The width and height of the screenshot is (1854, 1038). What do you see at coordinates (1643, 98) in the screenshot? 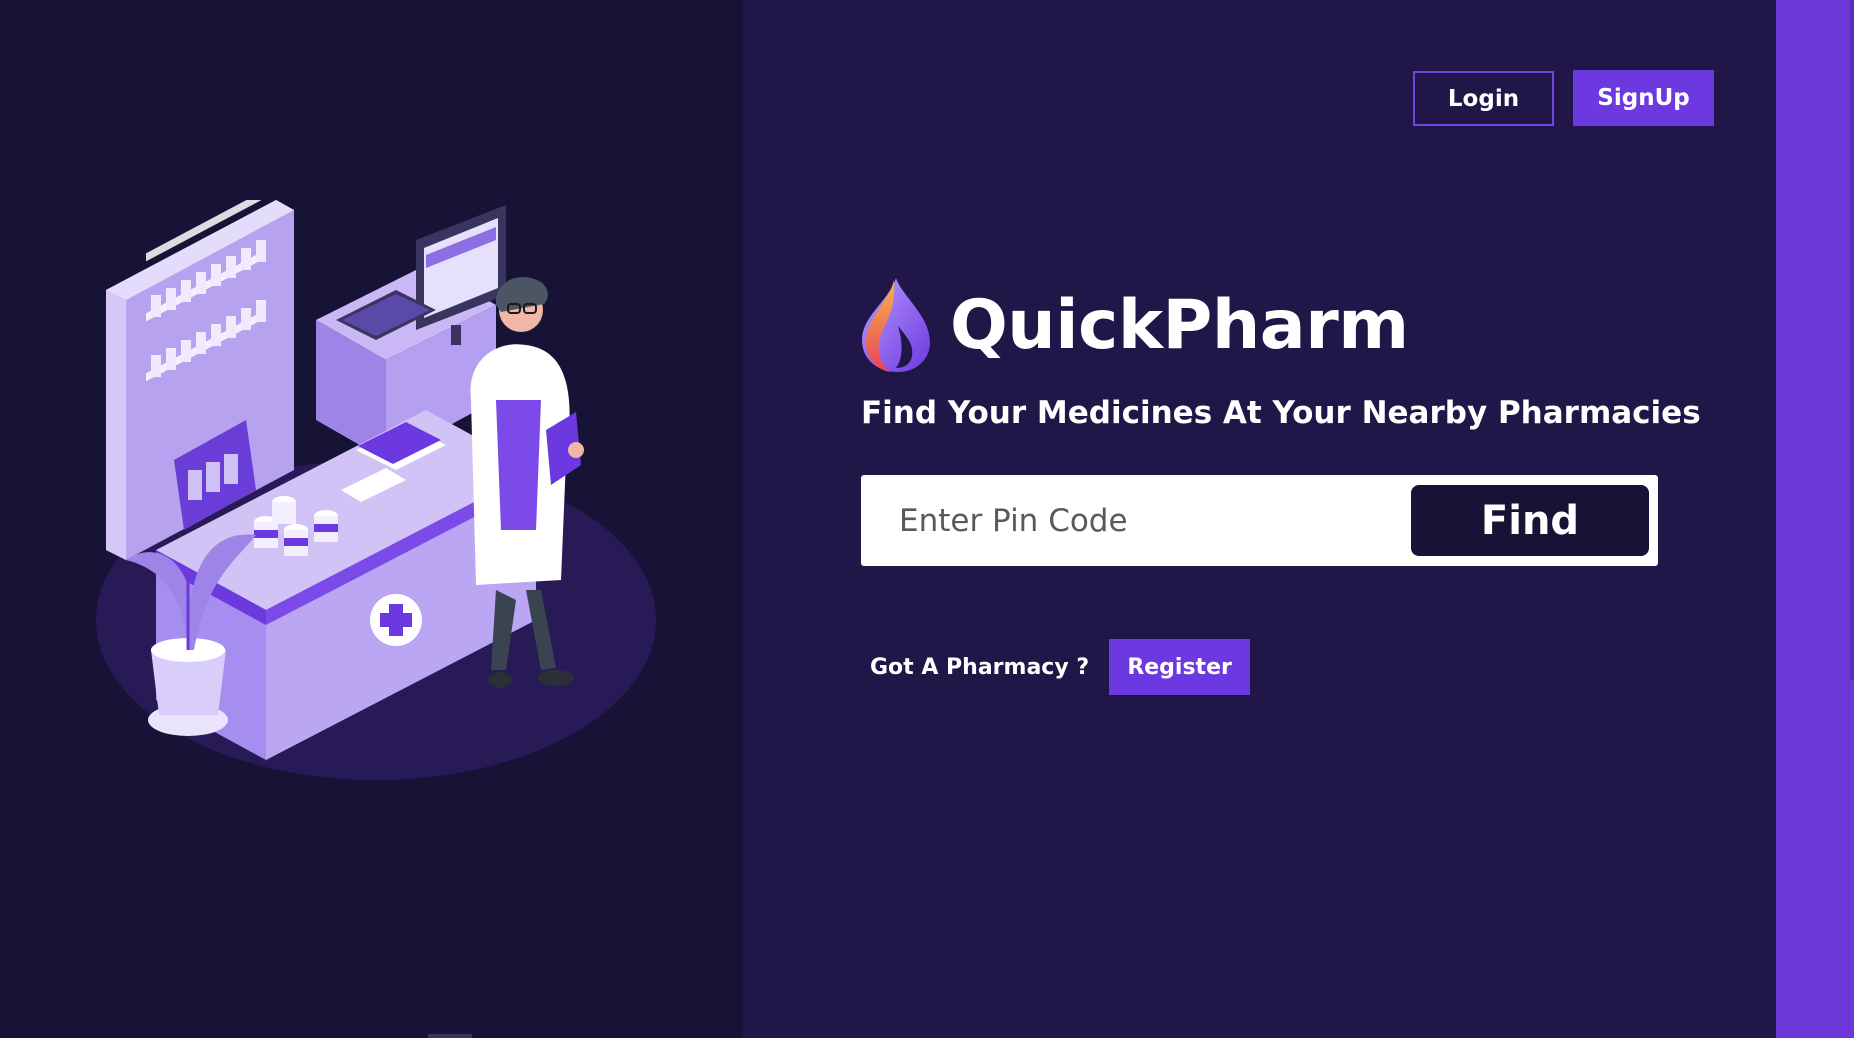
I see `signup-button: SignUp` at bounding box center [1643, 98].